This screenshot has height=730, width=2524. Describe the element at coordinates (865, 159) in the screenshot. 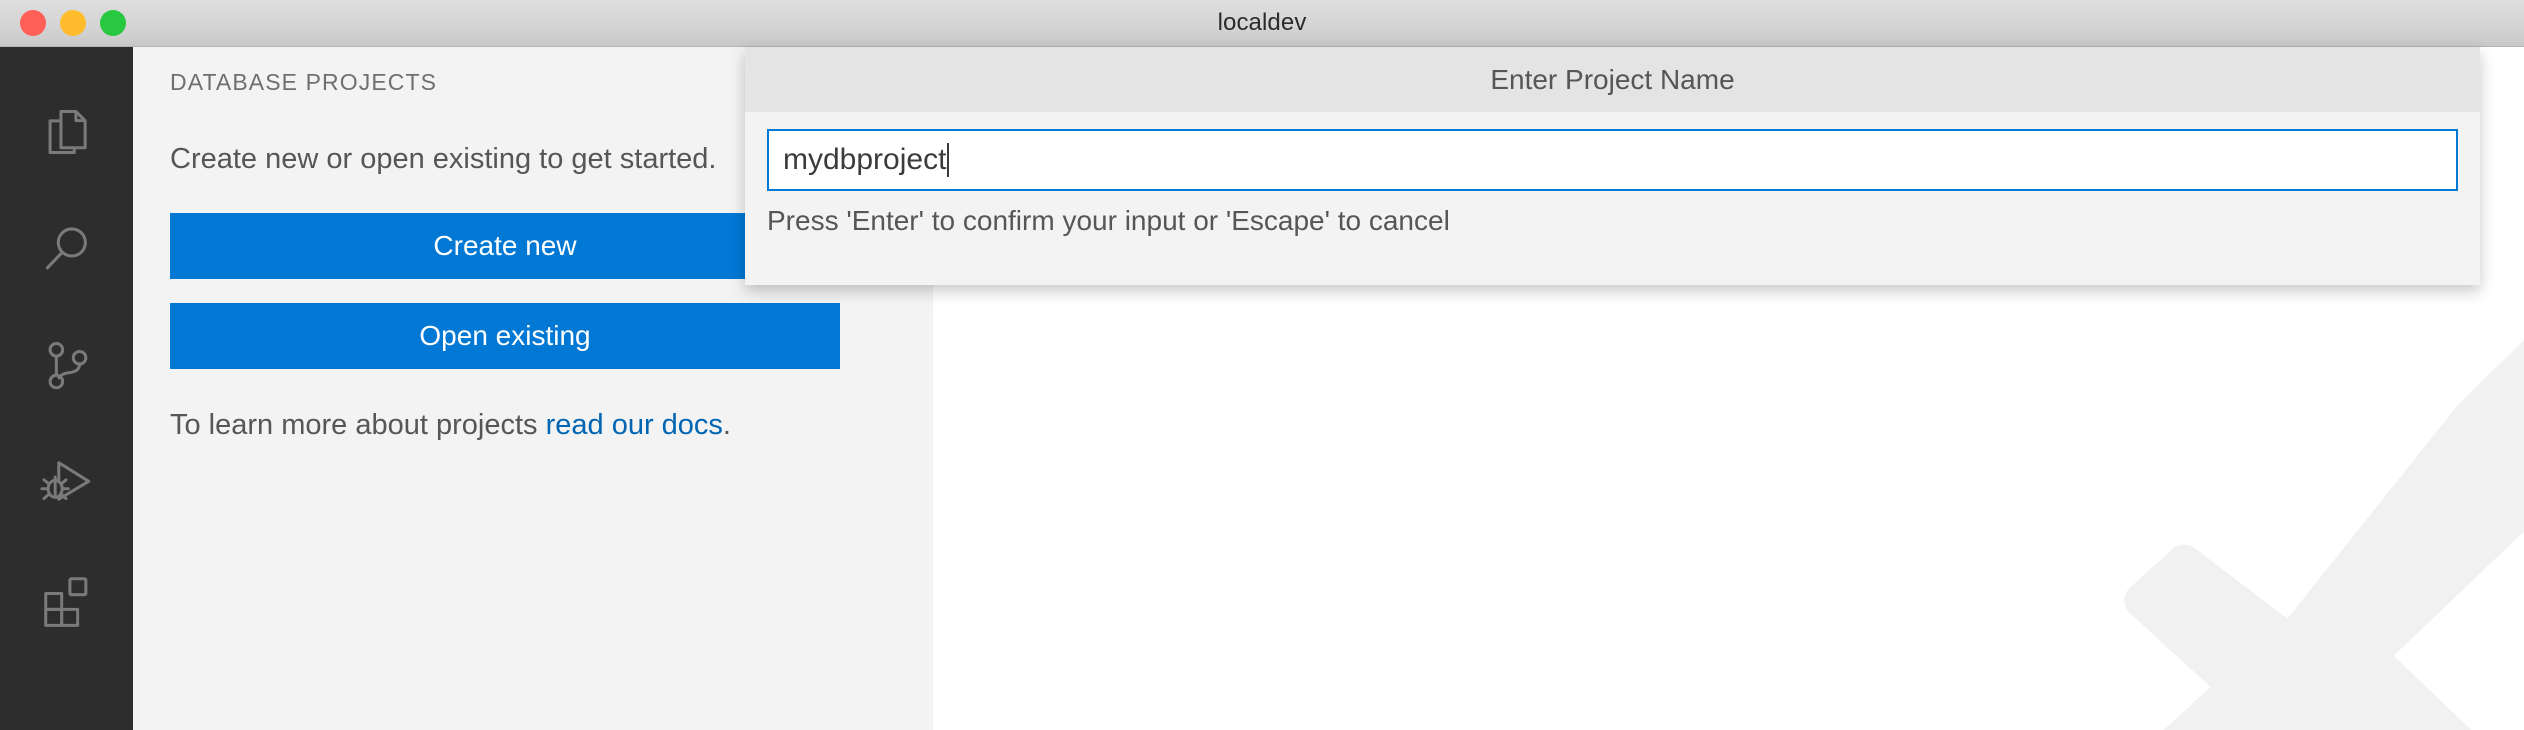

I see `project-name-input-value: mydbproject` at that location.